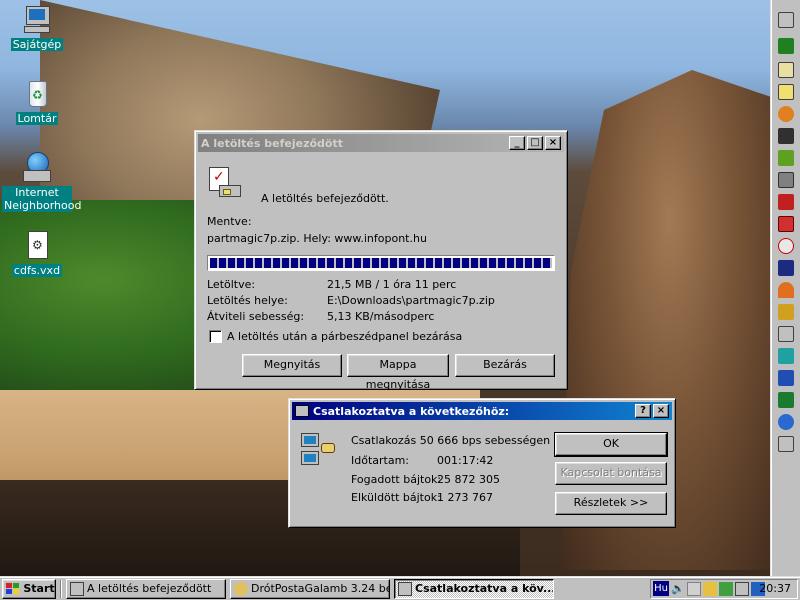 This screenshot has width=800, height=600. What do you see at coordinates (42, 199) in the screenshot?
I see `desktop-icon-label: Internet Neighborhood` at bounding box center [42, 199].